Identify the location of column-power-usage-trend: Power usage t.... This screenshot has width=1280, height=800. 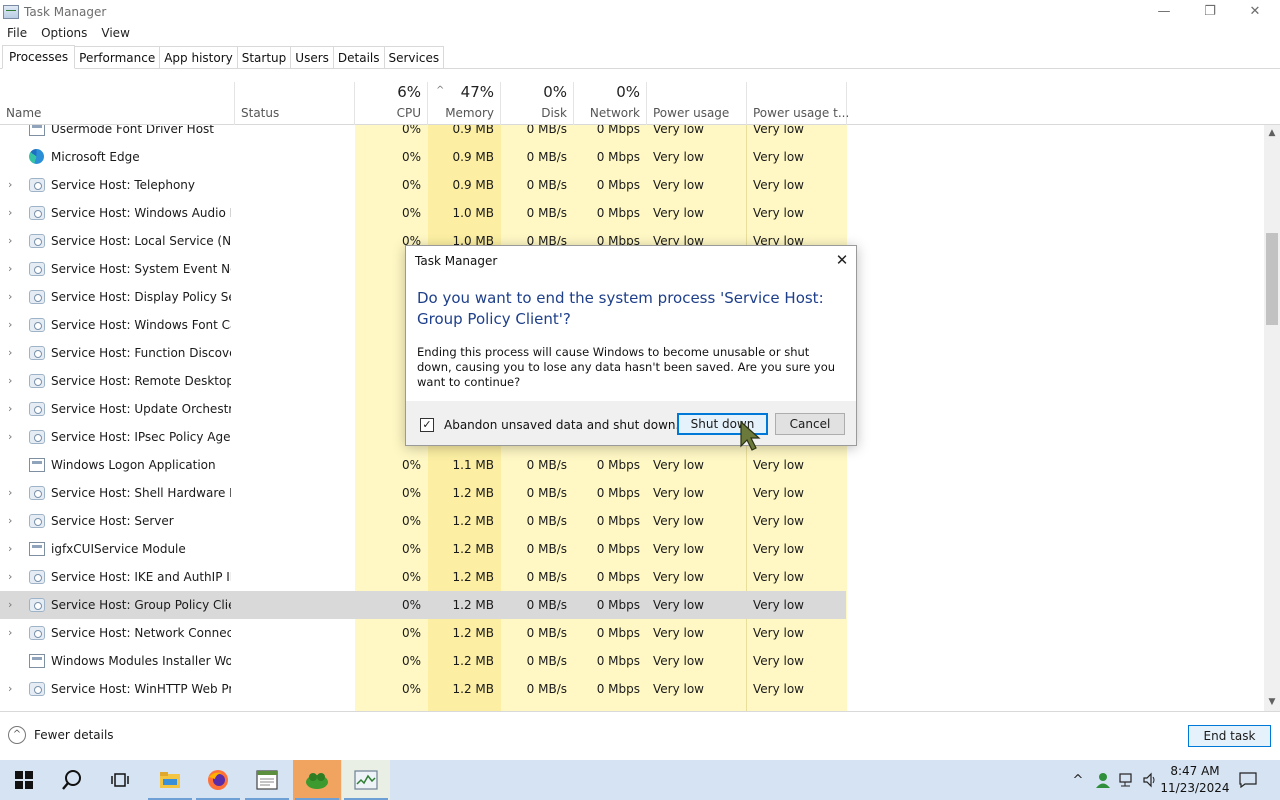
(798, 103).